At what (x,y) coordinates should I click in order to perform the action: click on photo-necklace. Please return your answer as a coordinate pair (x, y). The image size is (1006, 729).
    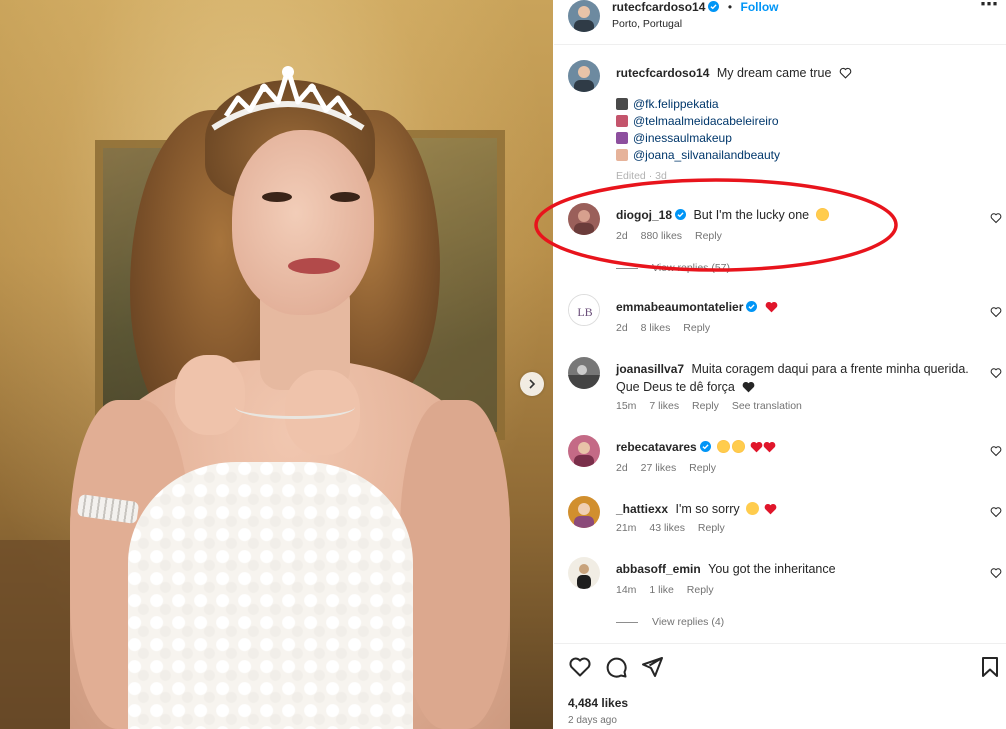
    Looking at the image, I should click on (295, 407).